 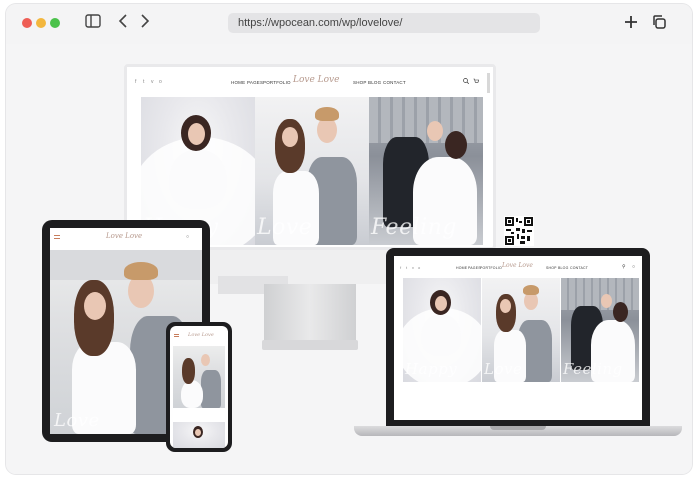 What do you see at coordinates (199, 435) in the screenshot?
I see `phone-photo-bride` at bounding box center [199, 435].